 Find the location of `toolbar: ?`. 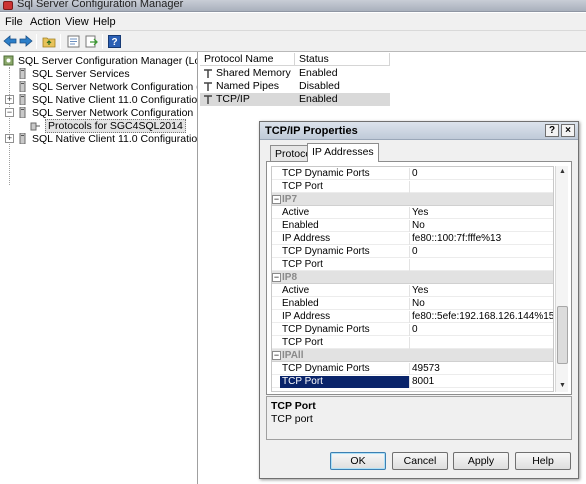

toolbar: ? is located at coordinates (293, 41).